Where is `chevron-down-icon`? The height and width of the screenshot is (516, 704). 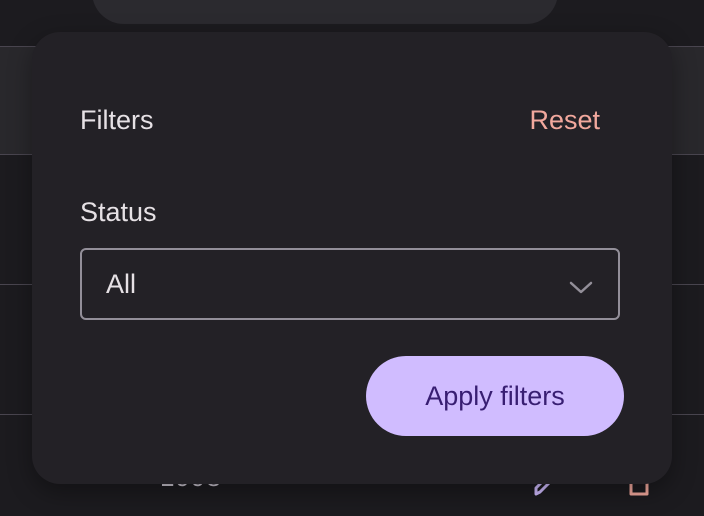
chevron-down-icon is located at coordinates (581, 287).